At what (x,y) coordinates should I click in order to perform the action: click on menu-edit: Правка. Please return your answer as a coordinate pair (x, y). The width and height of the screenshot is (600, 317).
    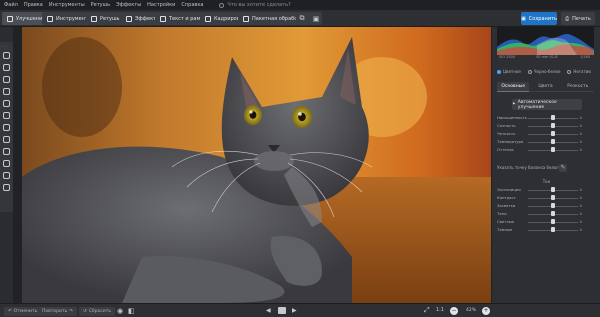
    Looking at the image, I should click on (33, 5).